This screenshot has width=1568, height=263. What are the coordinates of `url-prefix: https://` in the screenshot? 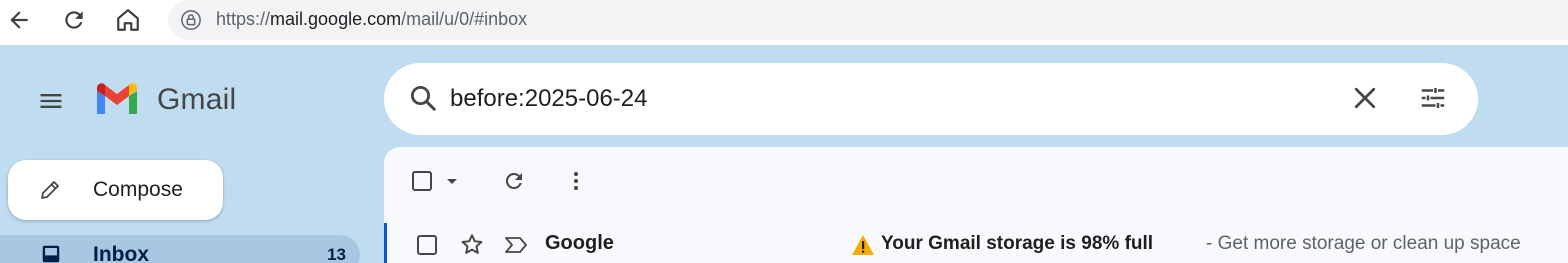 It's located at (243, 19).